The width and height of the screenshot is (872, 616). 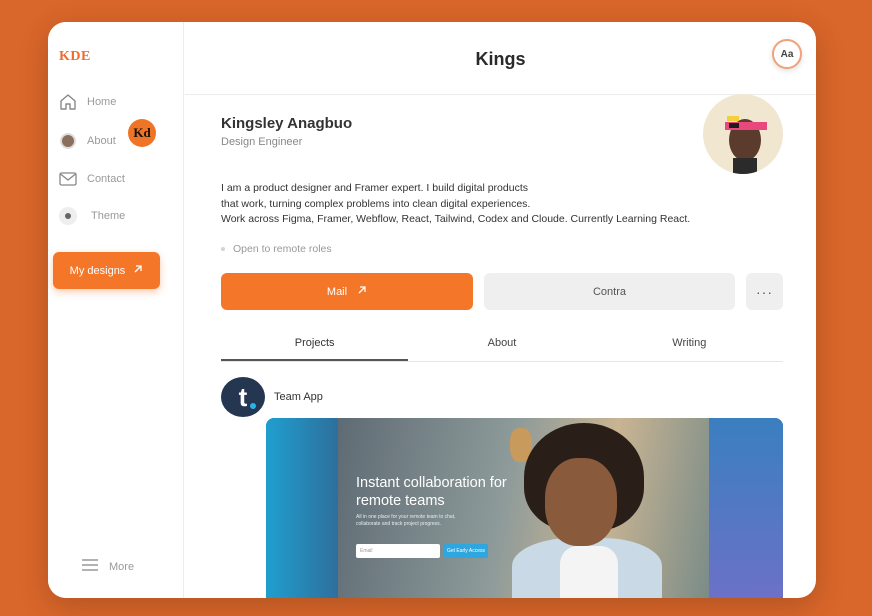 I want to click on sidebar-item-home: Home, so click(x=87, y=102).